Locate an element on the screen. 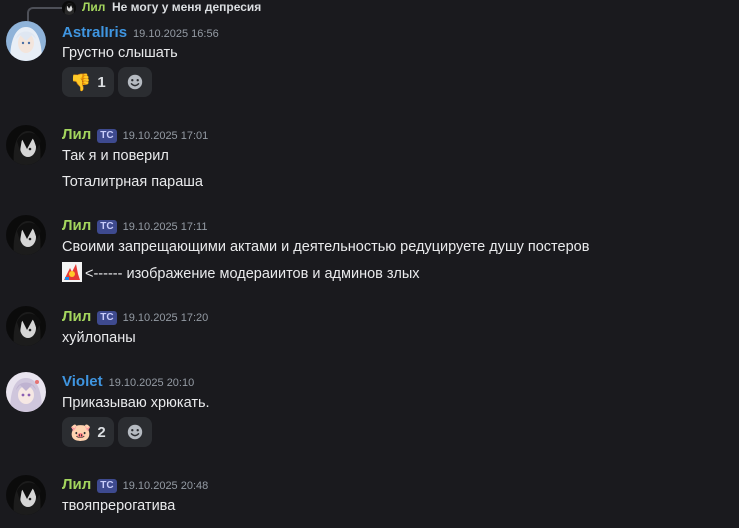 The image size is (739, 528). author-name: AstralIris is located at coordinates (94, 32).